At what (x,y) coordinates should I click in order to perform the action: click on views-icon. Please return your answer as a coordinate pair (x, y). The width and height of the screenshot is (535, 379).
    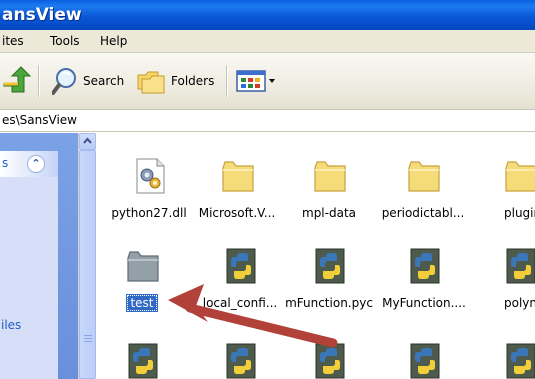
    Looking at the image, I should click on (255, 81).